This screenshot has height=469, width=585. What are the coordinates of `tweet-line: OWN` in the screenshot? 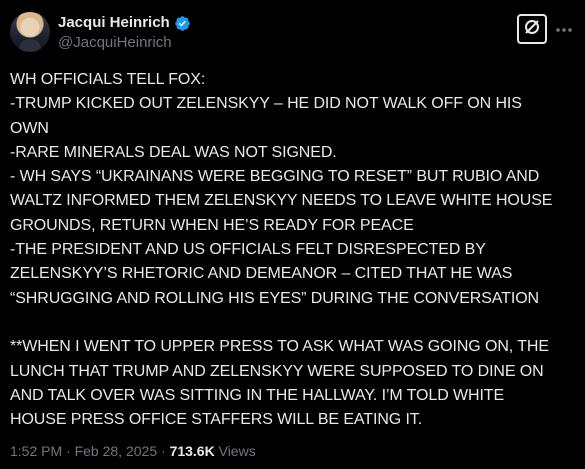 It's located at (29, 128).